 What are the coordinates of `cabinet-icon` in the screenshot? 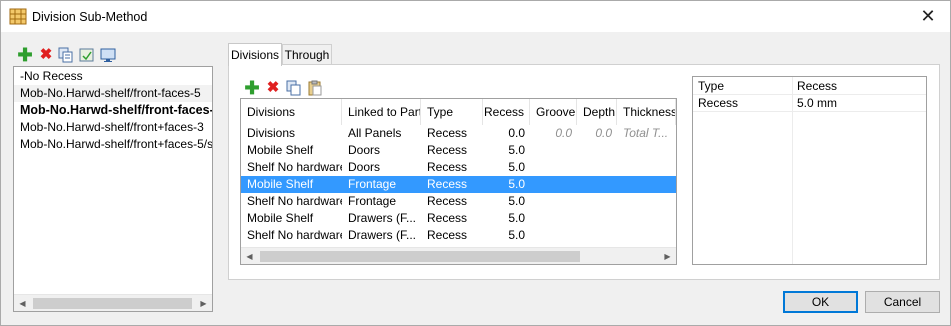 It's located at (18, 16).